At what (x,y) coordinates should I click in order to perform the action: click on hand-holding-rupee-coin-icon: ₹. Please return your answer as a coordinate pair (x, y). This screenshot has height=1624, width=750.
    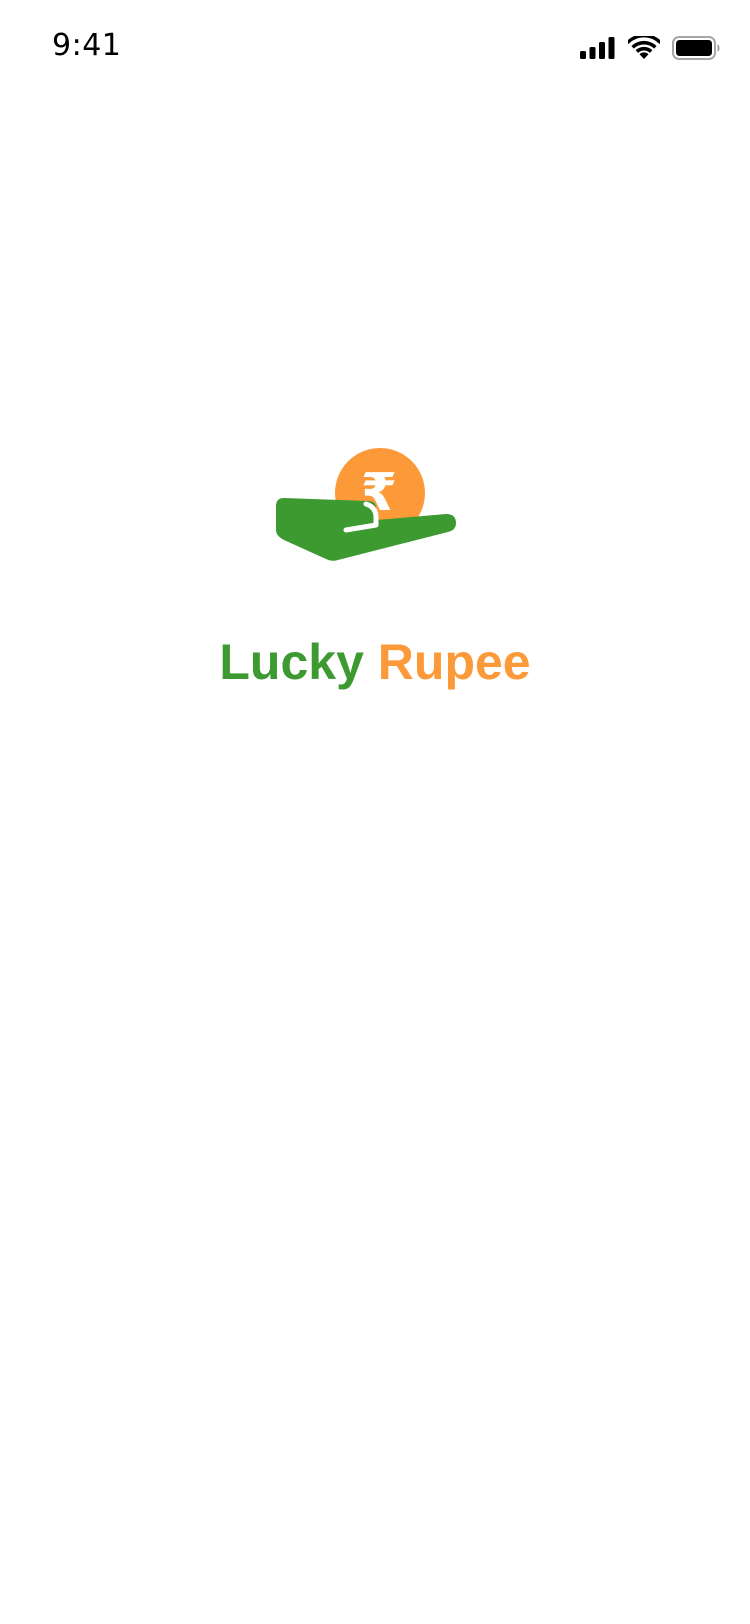
    Looking at the image, I should click on (376, 516).